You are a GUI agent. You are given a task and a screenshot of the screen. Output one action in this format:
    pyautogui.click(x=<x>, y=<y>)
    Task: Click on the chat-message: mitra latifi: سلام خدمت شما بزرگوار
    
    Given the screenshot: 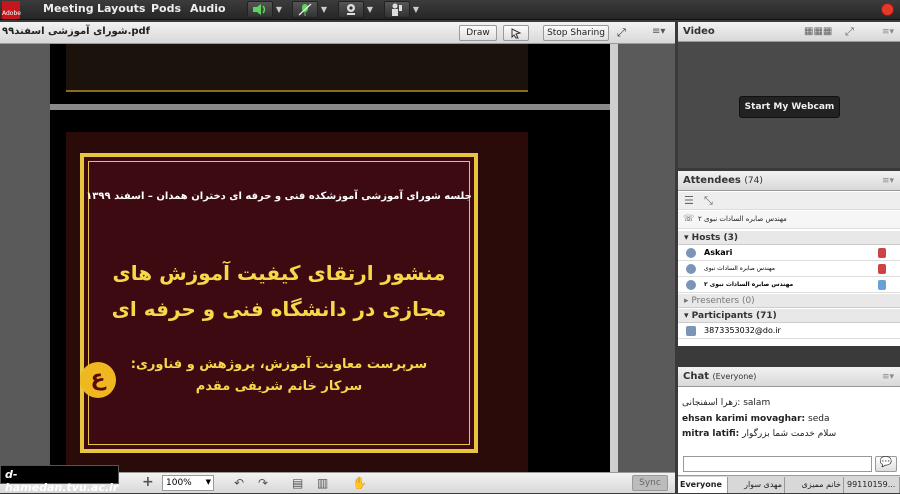 What is the action you would take?
    pyautogui.click(x=759, y=434)
    